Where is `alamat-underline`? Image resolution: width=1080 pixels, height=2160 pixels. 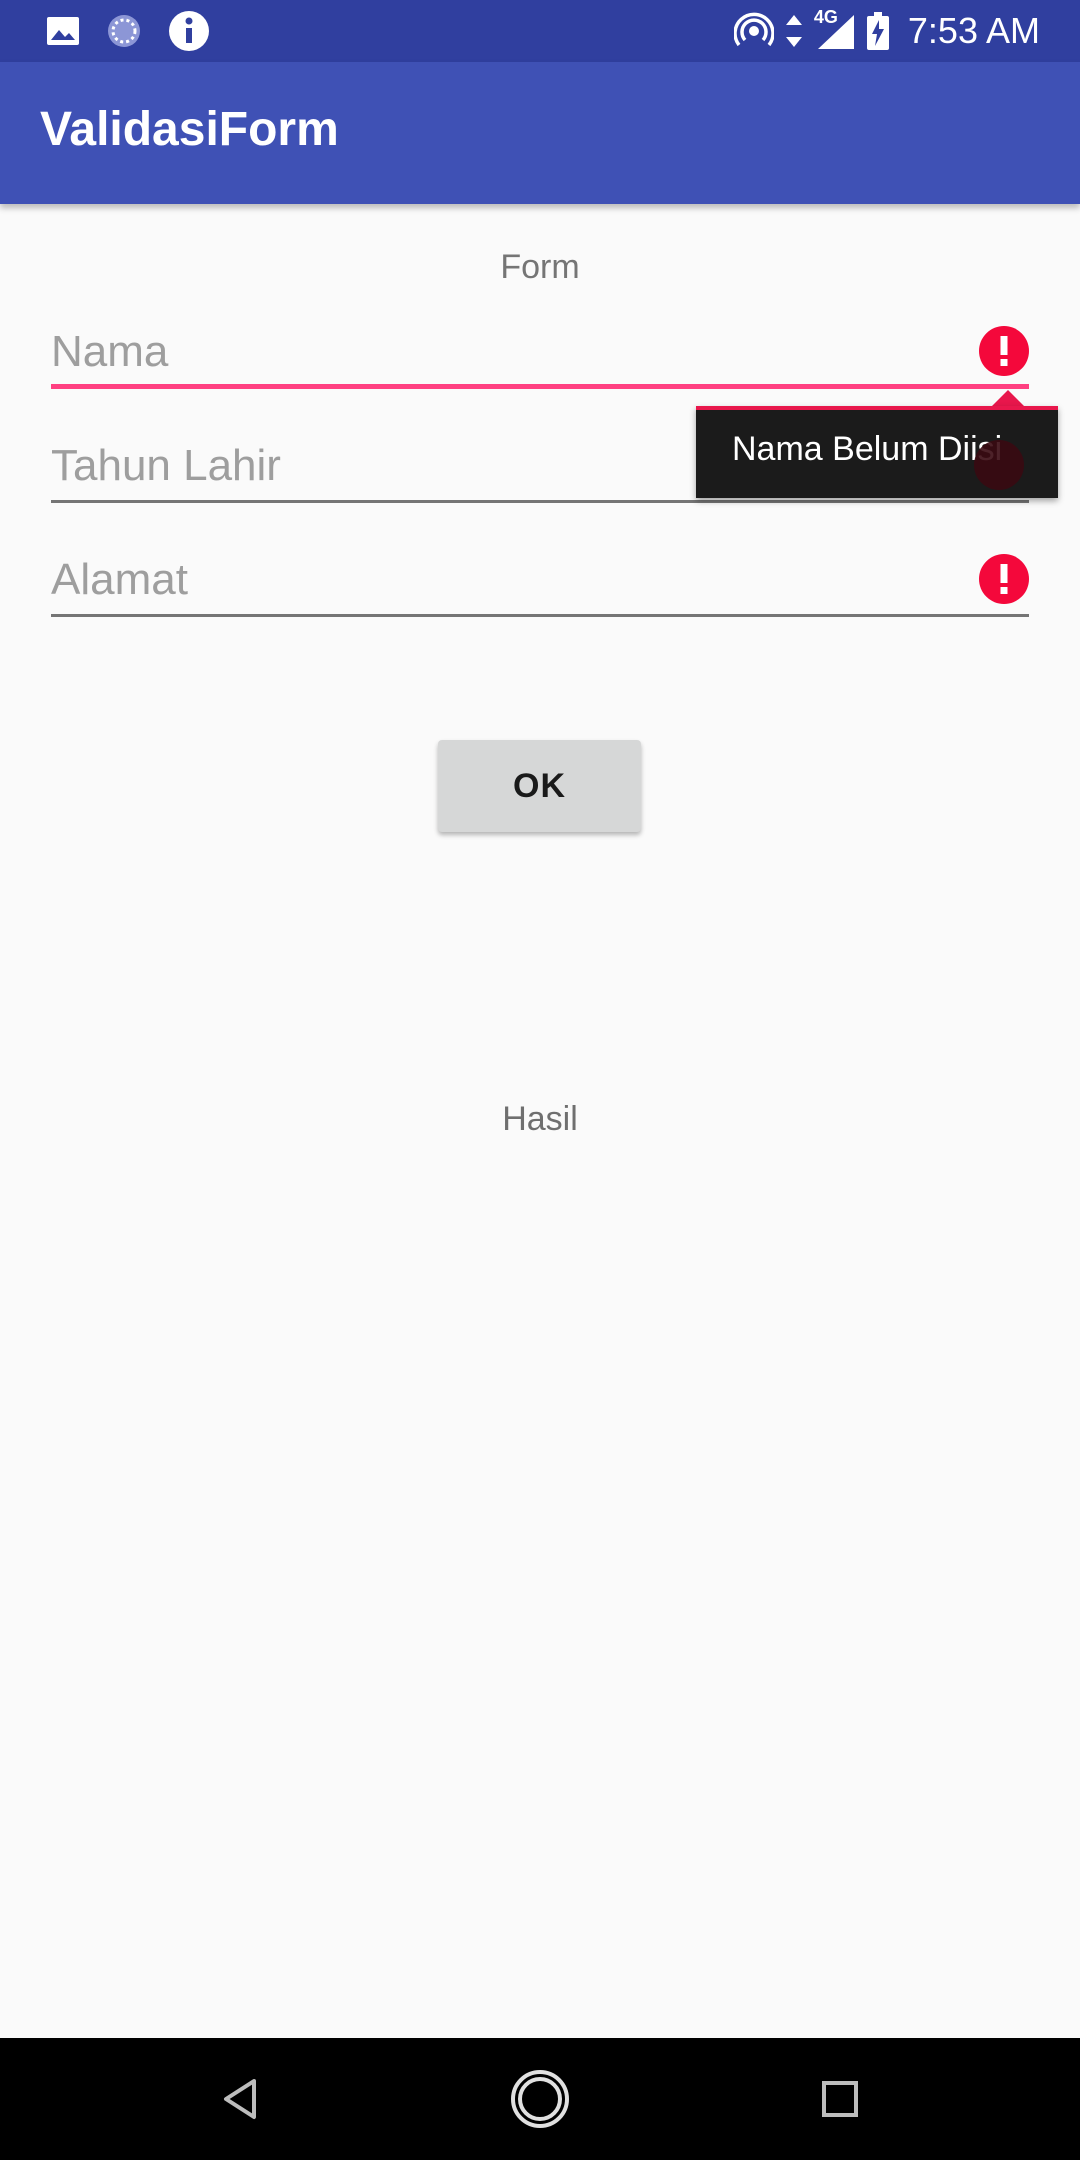 alamat-underline is located at coordinates (540, 615).